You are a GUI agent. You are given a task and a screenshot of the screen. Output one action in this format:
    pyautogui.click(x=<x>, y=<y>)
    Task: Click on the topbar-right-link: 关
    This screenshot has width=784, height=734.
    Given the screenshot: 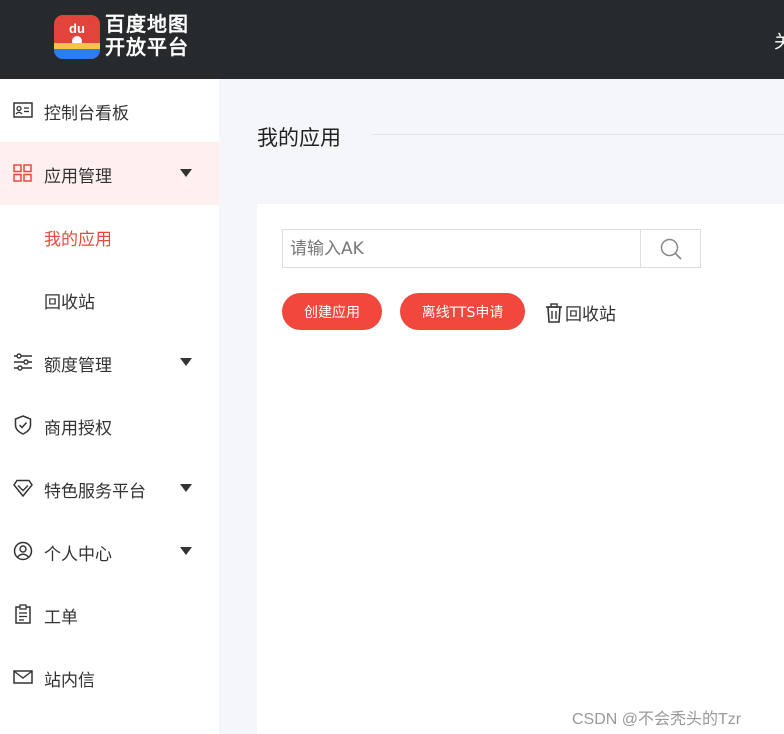 What is the action you would take?
    pyautogui.click(x=779, y=41)
    